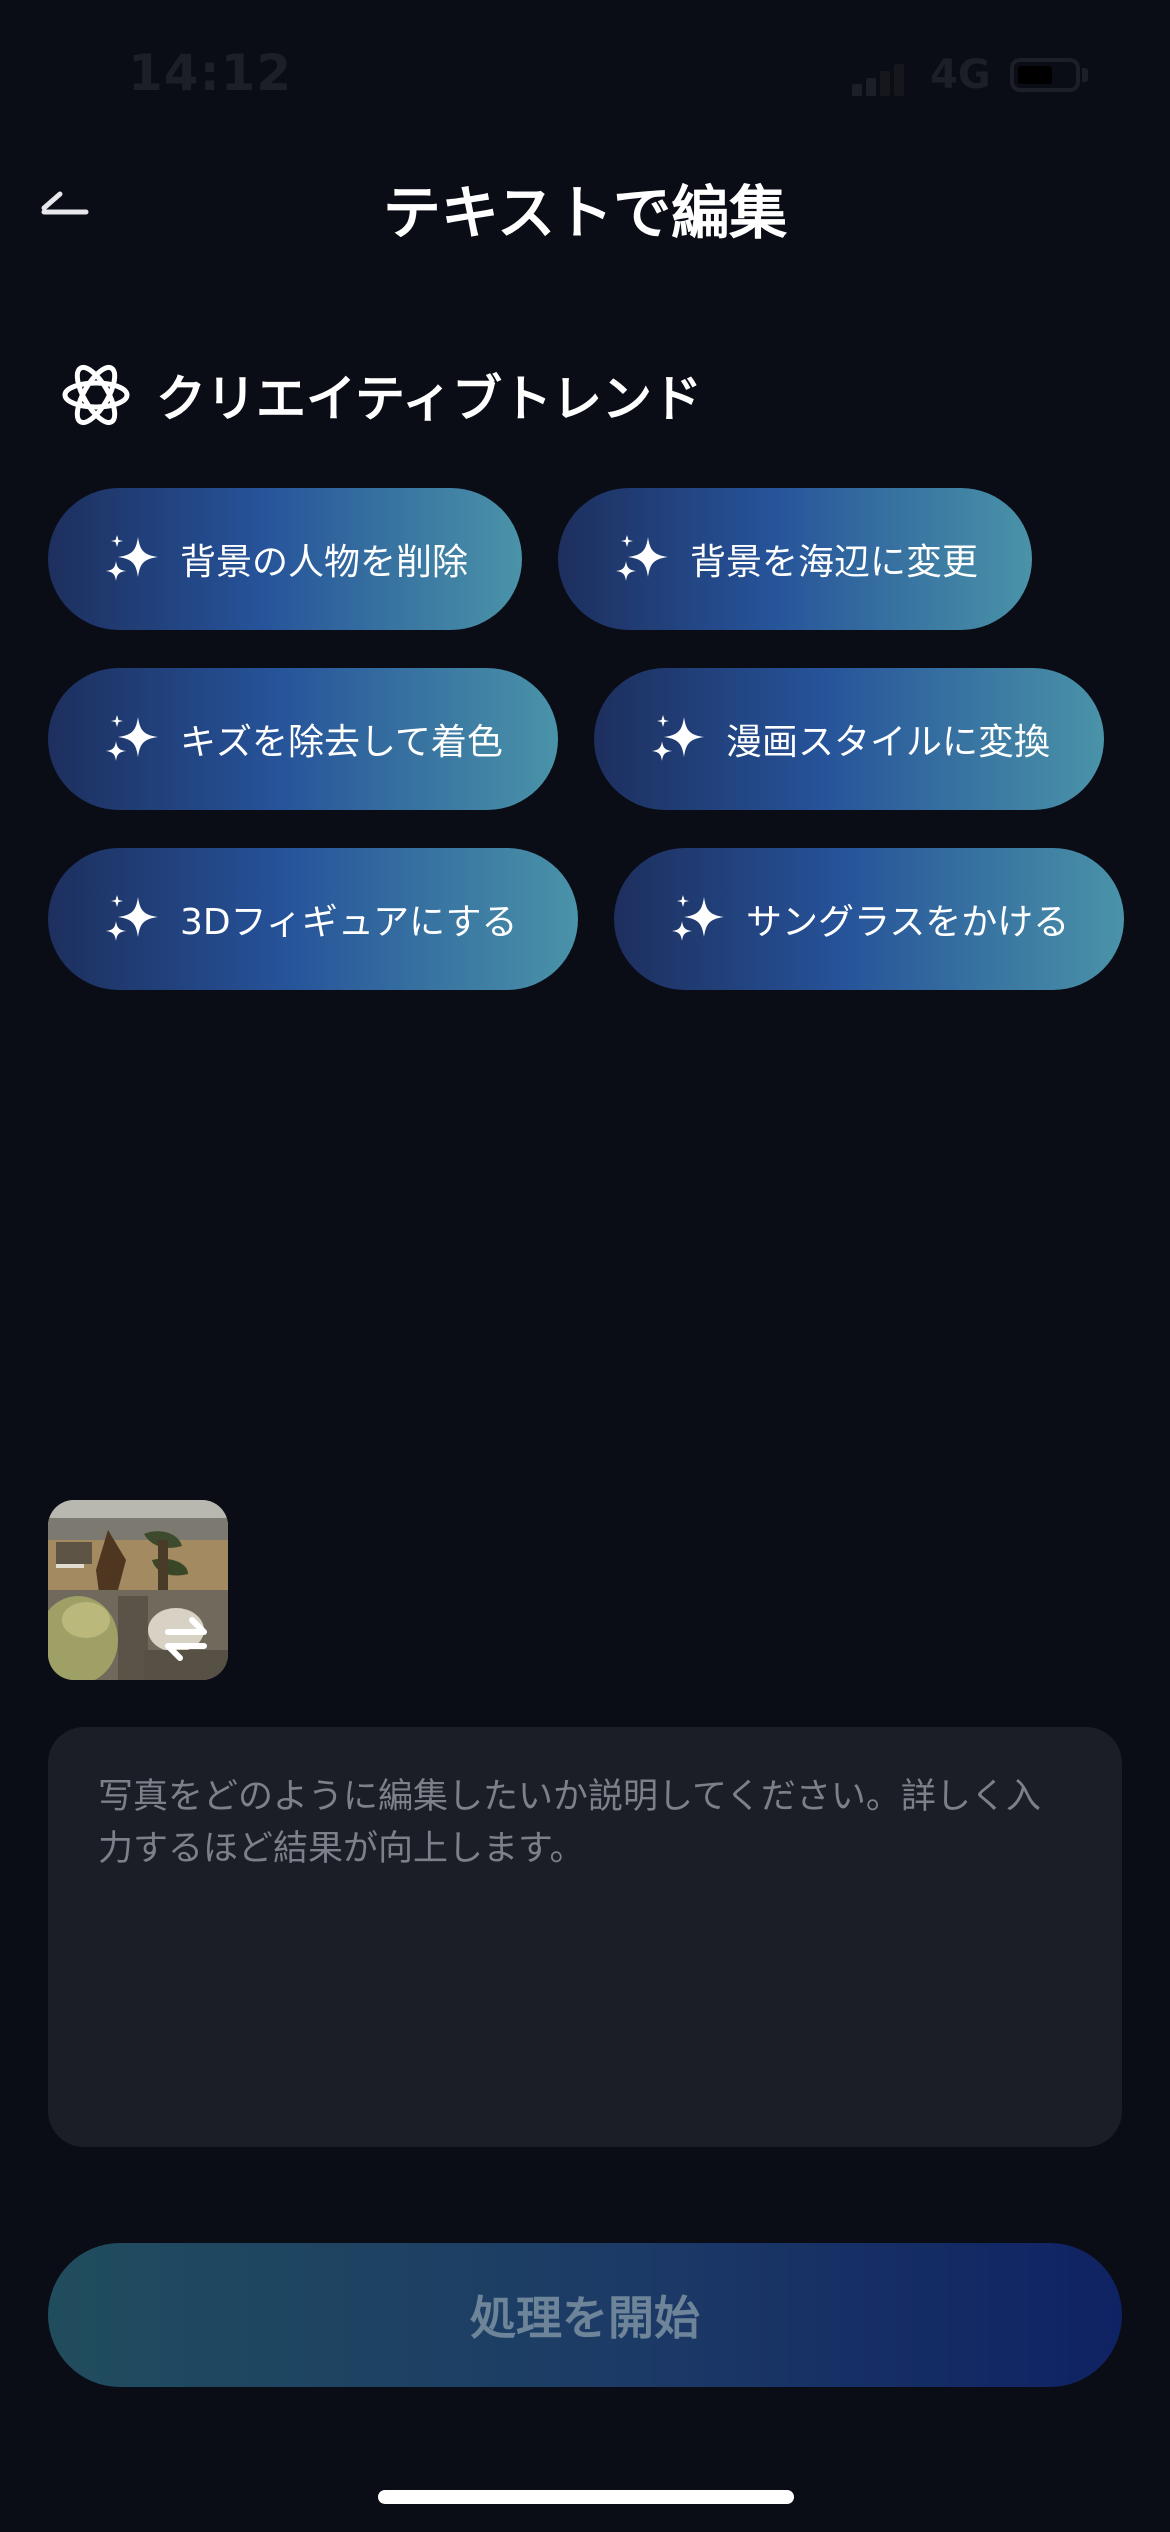 This screenshot has height=2532, width=1170. I want to click on chip-remove-background-people: 背景の人物を削除, so click(285, 559).